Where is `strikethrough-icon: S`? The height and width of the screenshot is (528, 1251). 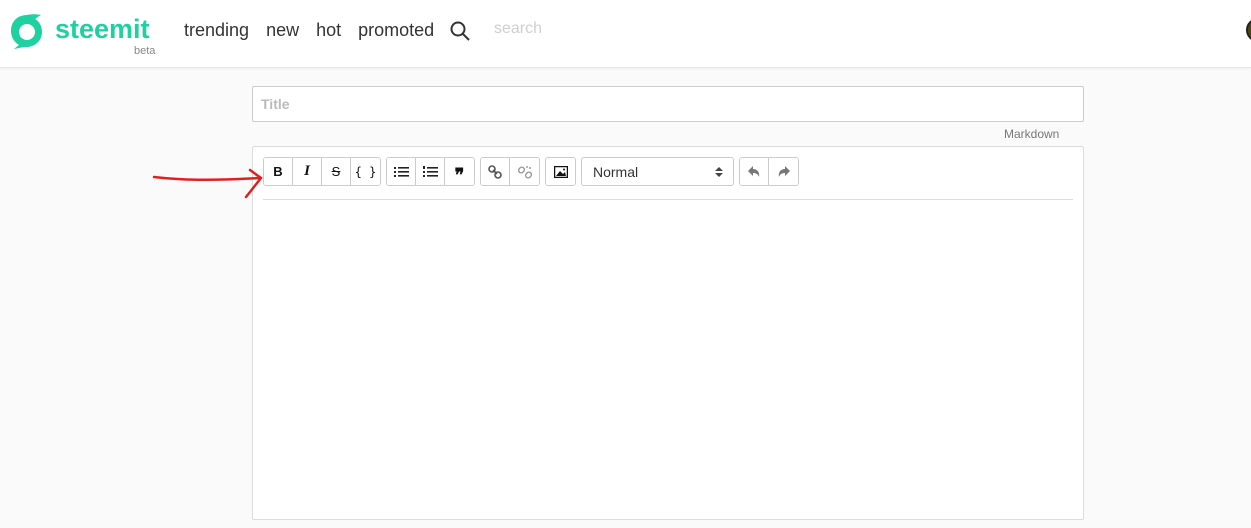 strikethrough-icon: S is located at coordinates (336, 171).